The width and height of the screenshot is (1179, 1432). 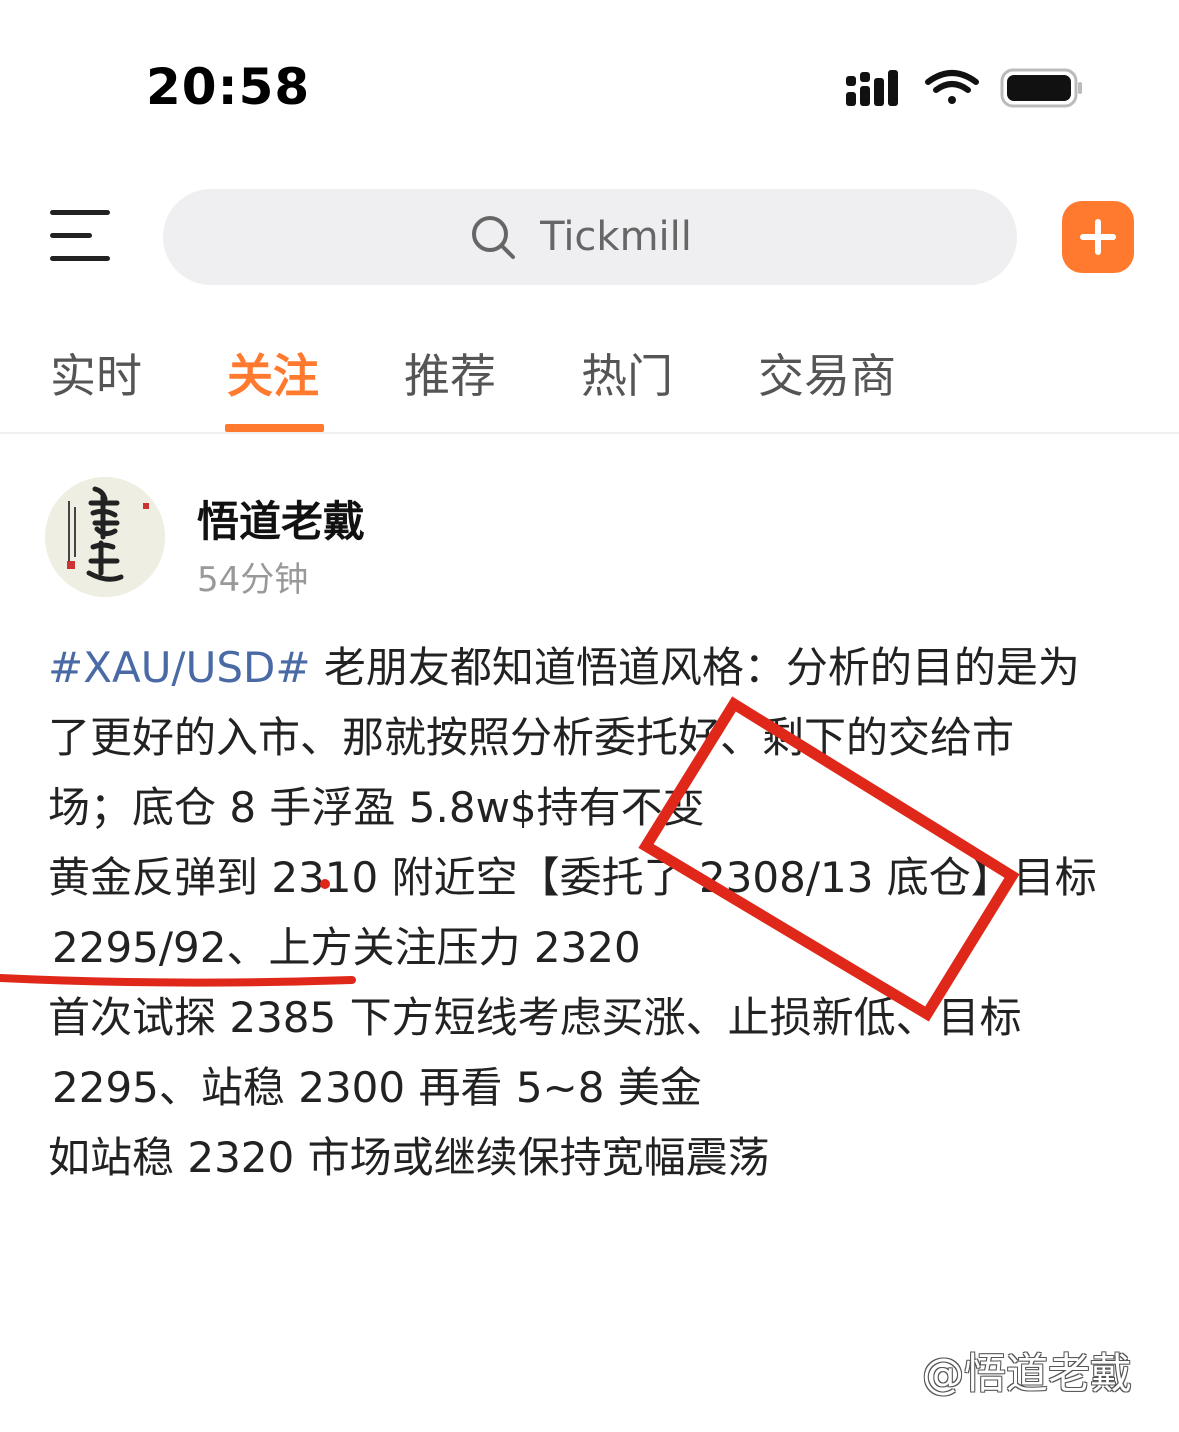 What do you see at coordinates (274, 428) in the screenshot?
I see `active-tab-indicator` at bounding box center [274, 428].